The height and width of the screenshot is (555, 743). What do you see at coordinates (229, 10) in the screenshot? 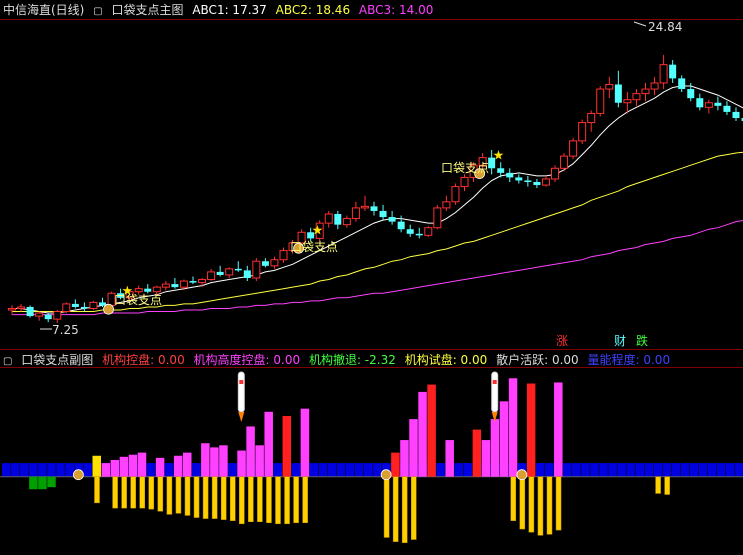
I see `abc1-value: ABC1: 17.37` at bounding box center [229, 10].